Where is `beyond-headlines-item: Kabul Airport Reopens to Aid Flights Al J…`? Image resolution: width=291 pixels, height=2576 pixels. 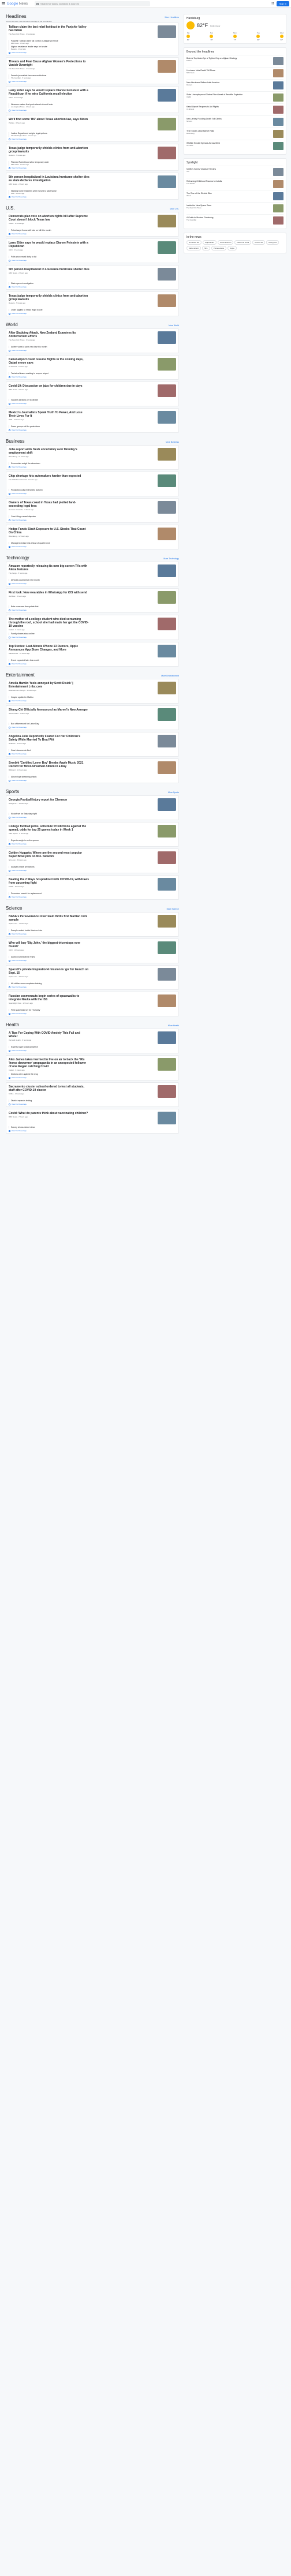 beyond-headlines-item: Kabul Airport Reopens to Aid Flights Al J… is located at coordinates (234, 109).